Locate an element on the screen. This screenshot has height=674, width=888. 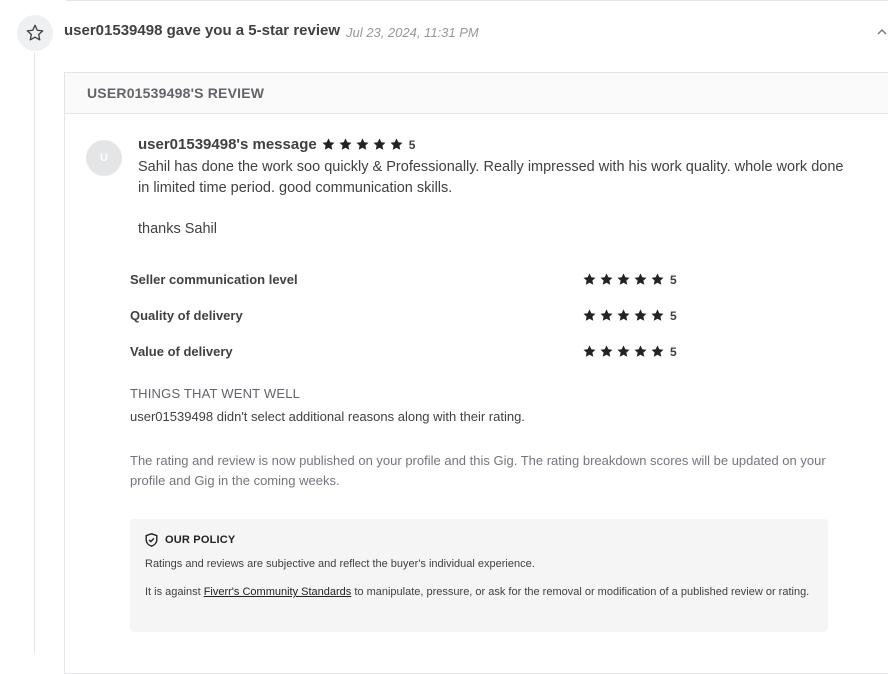
policy-title-row: OUR POLICY is located at coordinates (190, 540).